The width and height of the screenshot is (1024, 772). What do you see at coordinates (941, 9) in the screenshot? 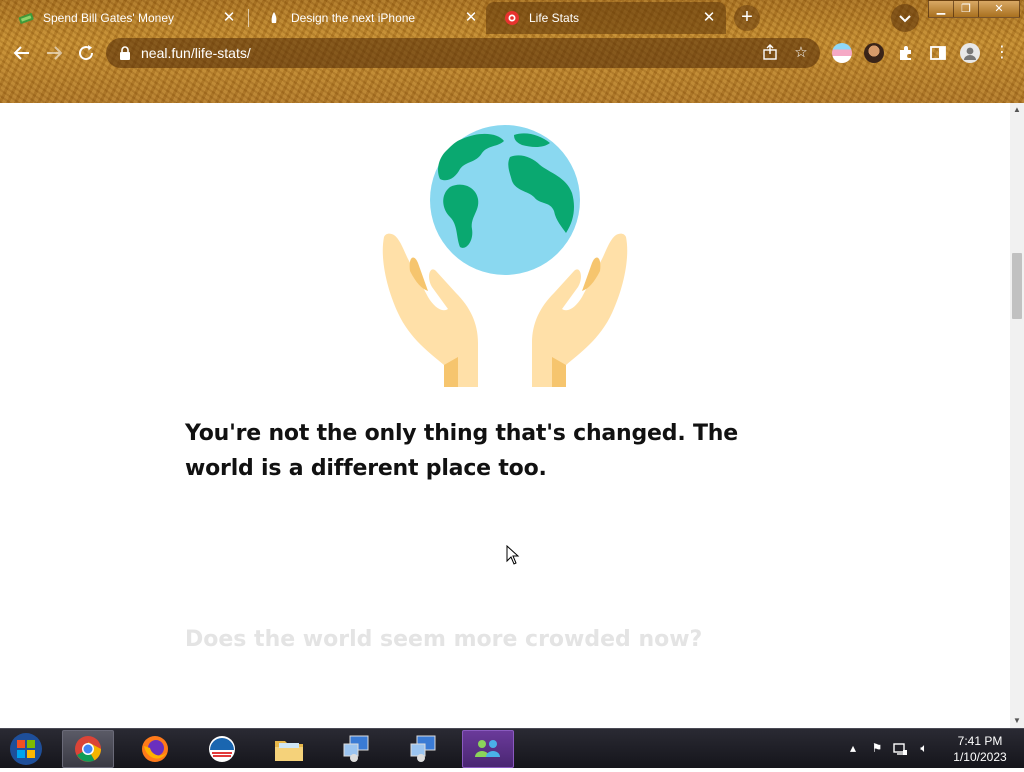
I see `minimize-button: ▁` at bounding box center [941, 9].